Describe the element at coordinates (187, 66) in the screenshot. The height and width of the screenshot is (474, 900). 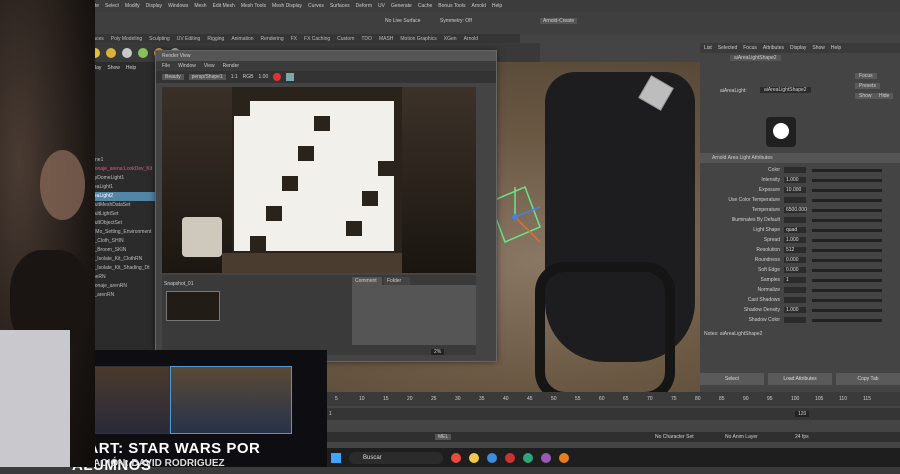
I see `rv-menu-window: Window` at that location.